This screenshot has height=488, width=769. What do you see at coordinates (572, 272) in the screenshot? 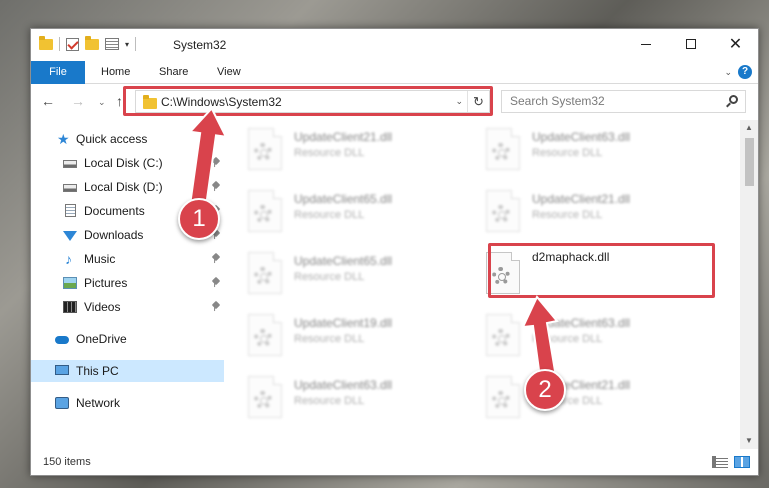
I see `target-dll-file: d2maphack.dll` at bounding box center [572, 272].